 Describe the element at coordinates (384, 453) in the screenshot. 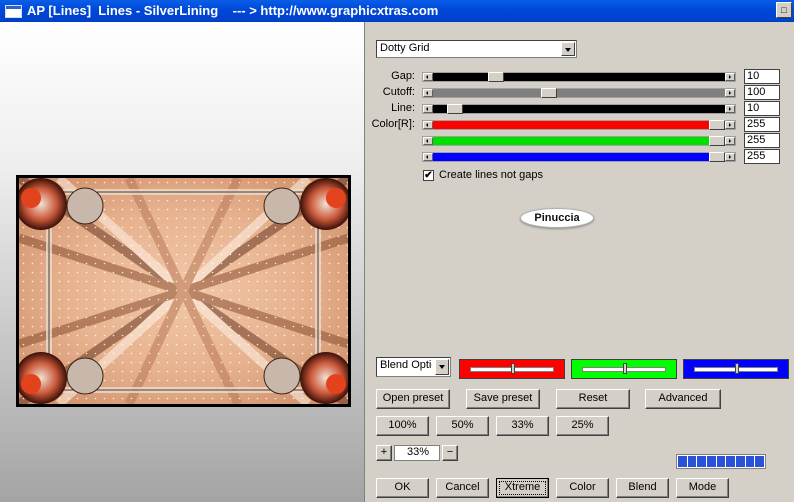

I see `zoom-plus-button: +` at that location.